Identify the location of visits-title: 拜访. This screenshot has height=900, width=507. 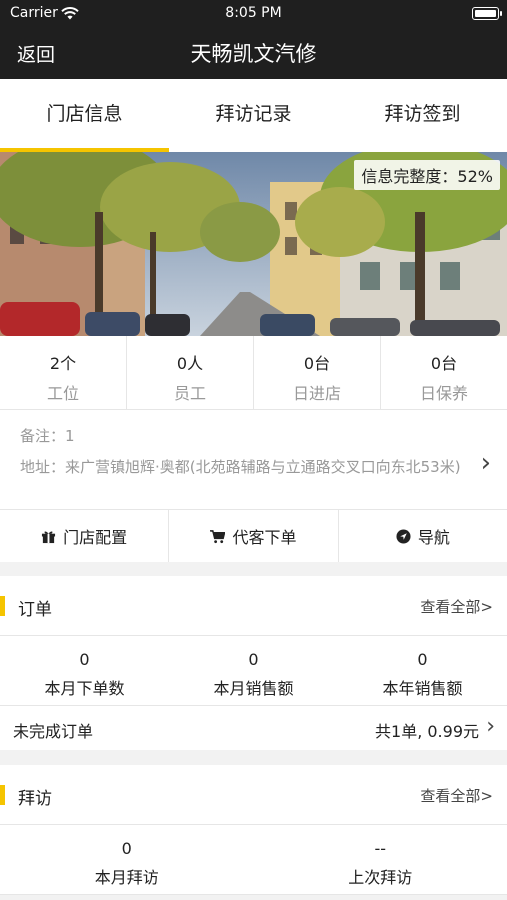
(35, 799).